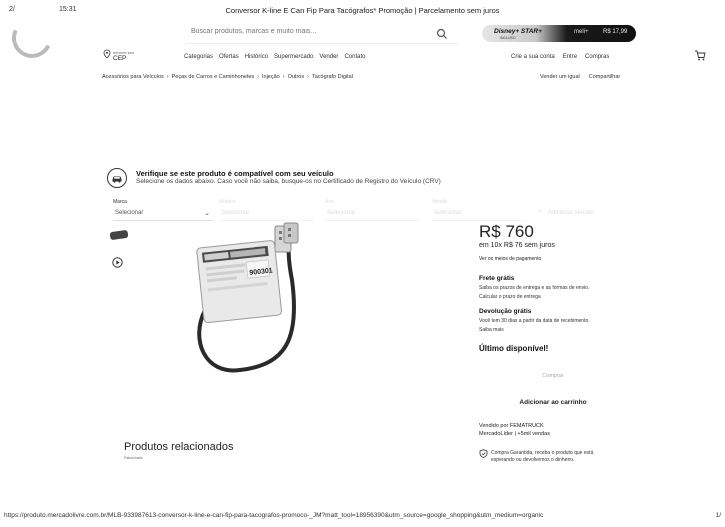 Image resolution: width=725 pixels, height=527 pixels. I want to click on chevron-down-icon: ⌄, so click(207, 213).